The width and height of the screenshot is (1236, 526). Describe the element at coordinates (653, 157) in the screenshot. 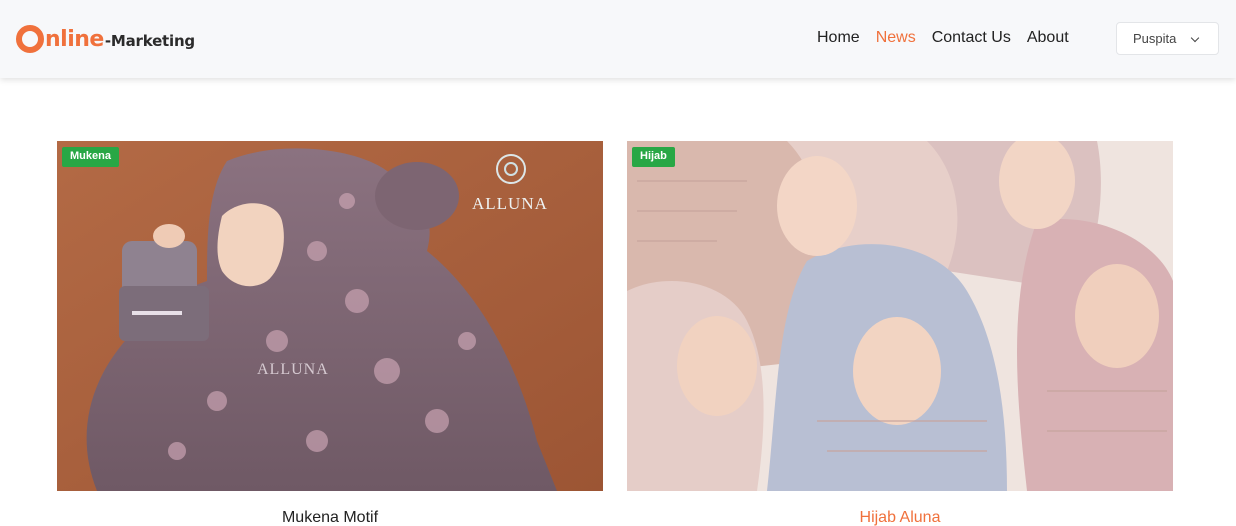

I see `category-badge: Hijab` at that location.